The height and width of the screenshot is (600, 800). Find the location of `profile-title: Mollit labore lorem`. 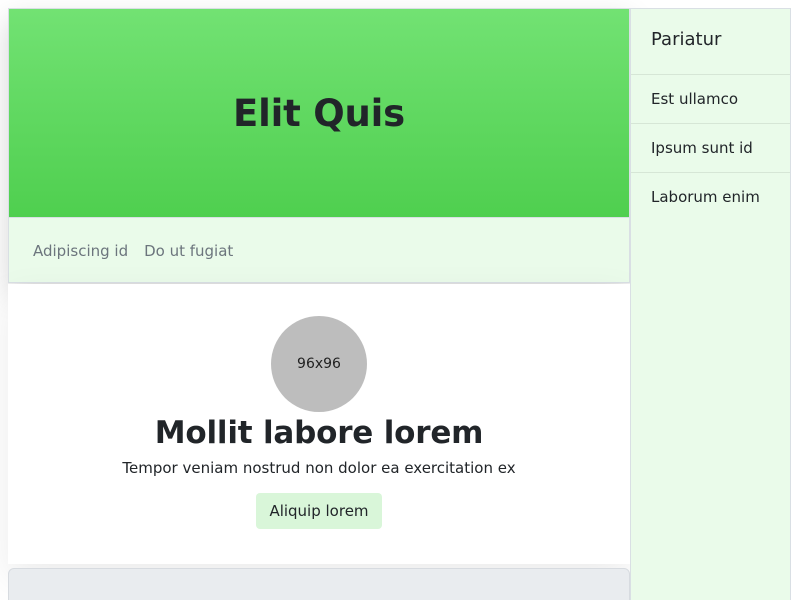

profile-title: Mollit labore lorem is located at coordinates (319, 433).